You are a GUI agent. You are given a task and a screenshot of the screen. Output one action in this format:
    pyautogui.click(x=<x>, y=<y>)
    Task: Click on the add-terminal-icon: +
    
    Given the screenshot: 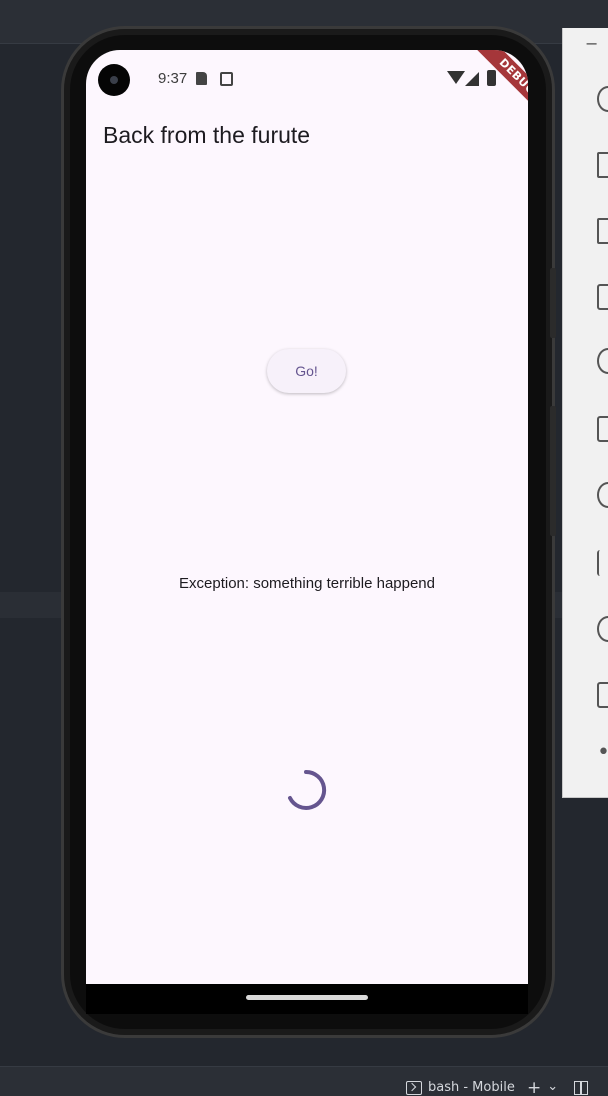 What is the action you would take?
    pyautogui.click(x=534, y=1087)
    